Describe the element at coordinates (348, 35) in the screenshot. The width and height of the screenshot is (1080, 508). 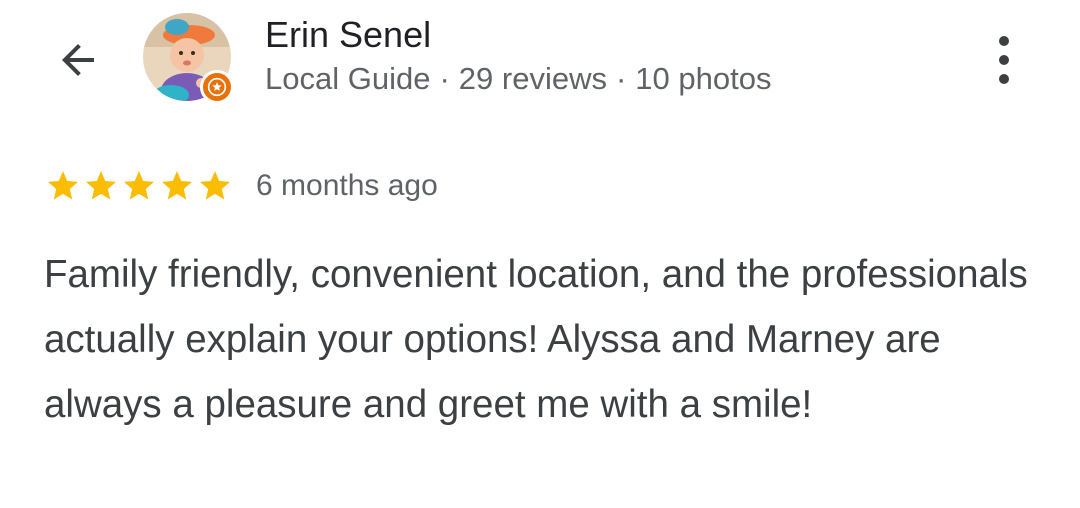
I see `reviewer-name: Erin Senel` at that location.